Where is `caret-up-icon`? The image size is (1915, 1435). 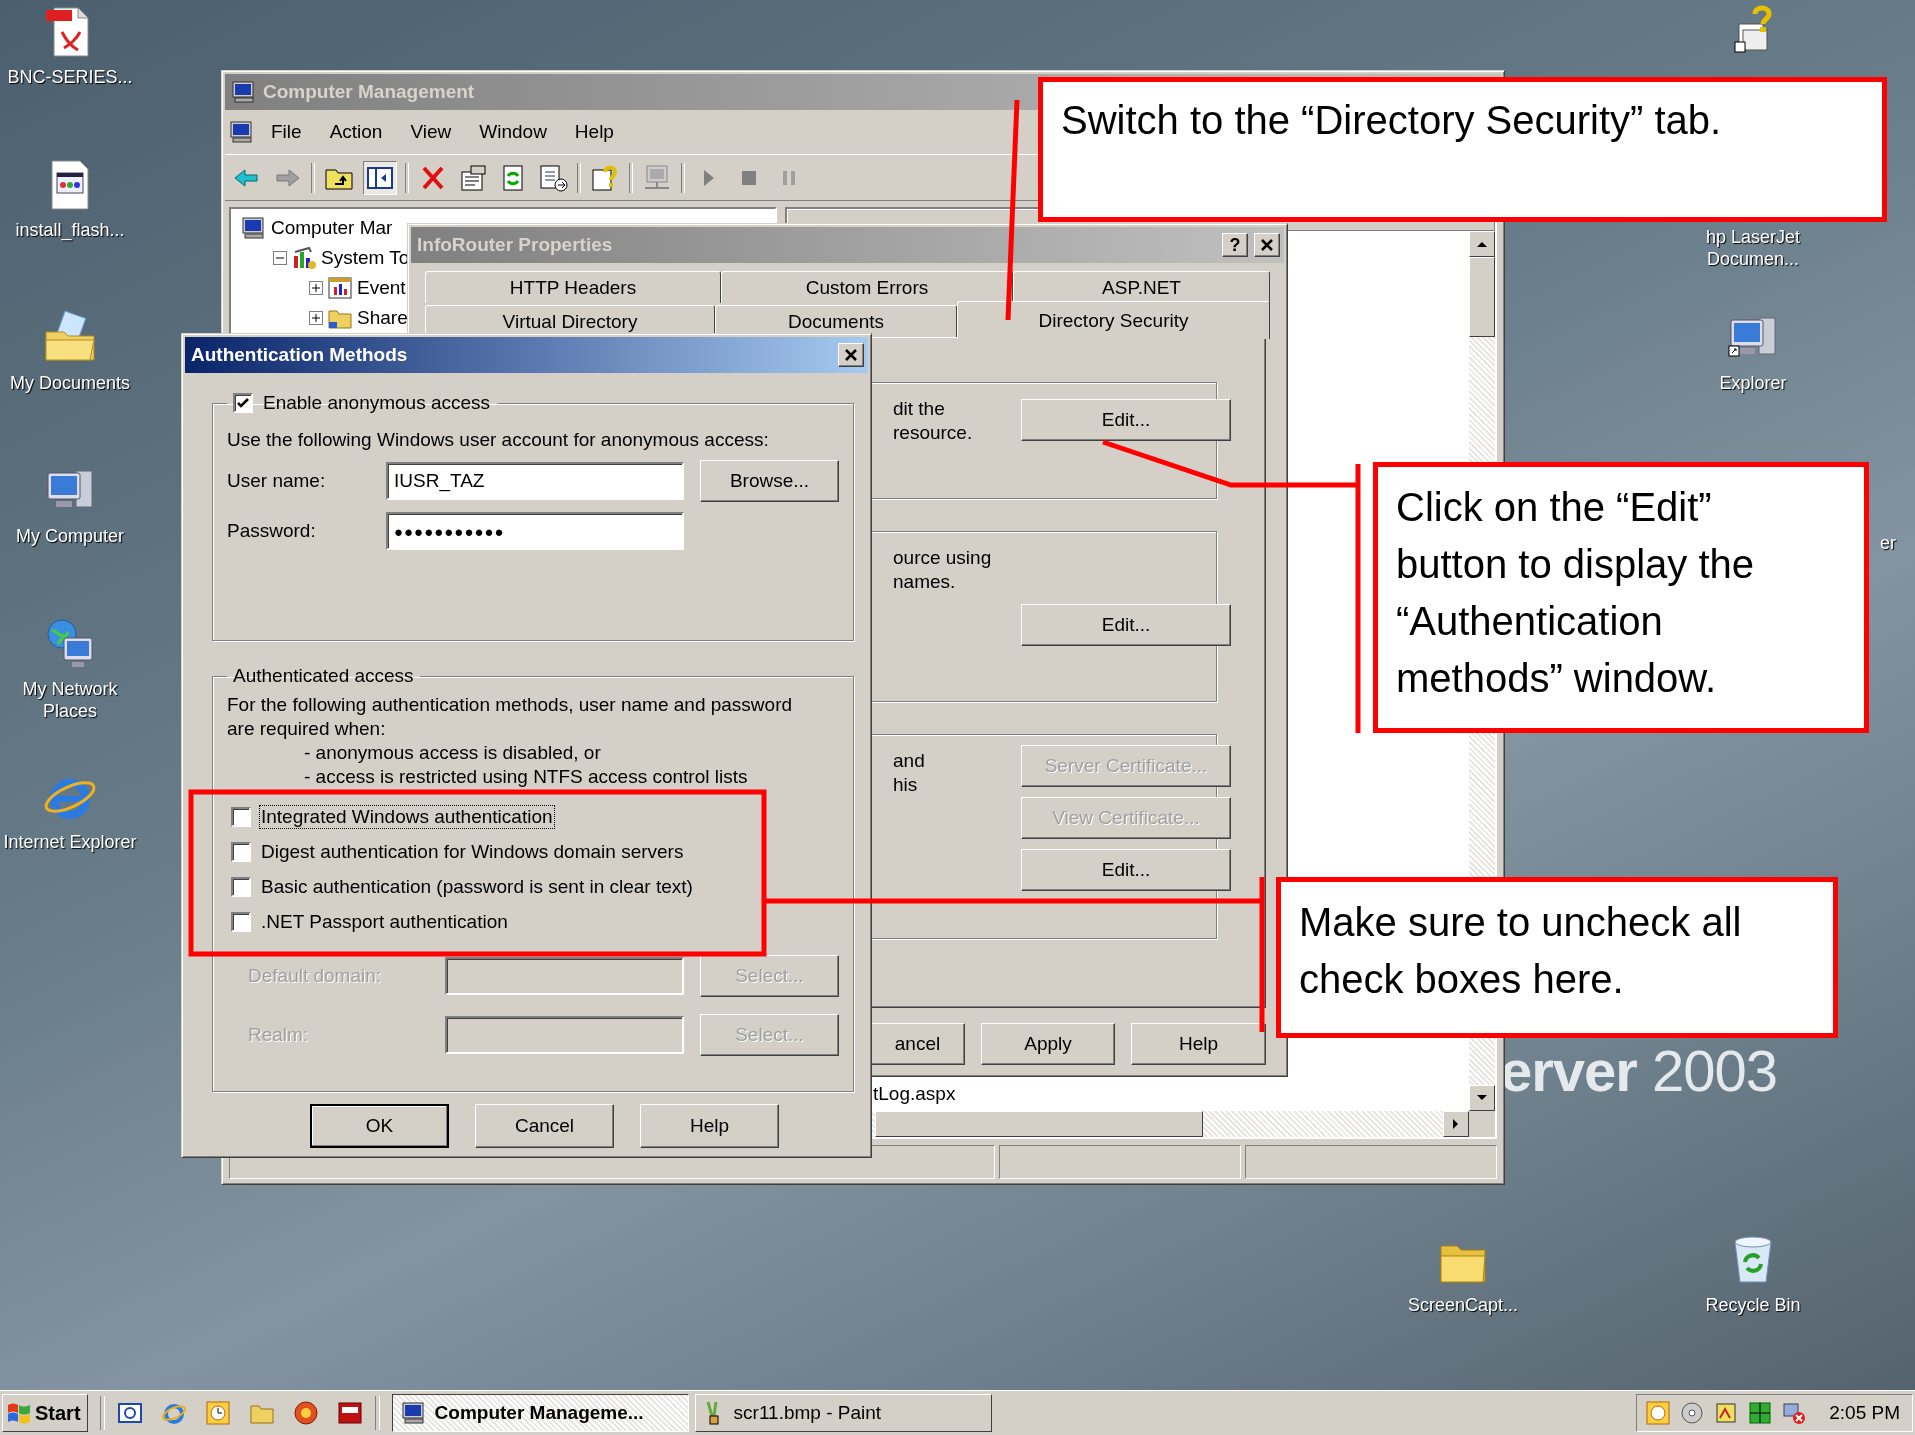 caret-up-icon is located at coordinates (1482, 244).